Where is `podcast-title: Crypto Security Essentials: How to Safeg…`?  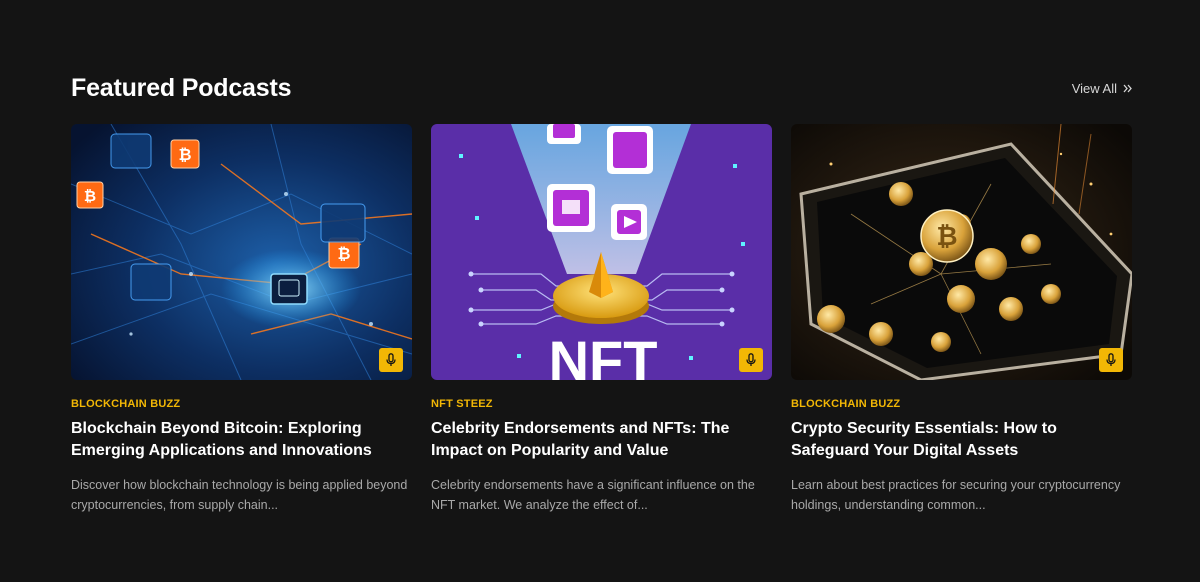 podcast-title: Crypto Security Essentials: How to Safeg… is located at coordinates (961, 440).